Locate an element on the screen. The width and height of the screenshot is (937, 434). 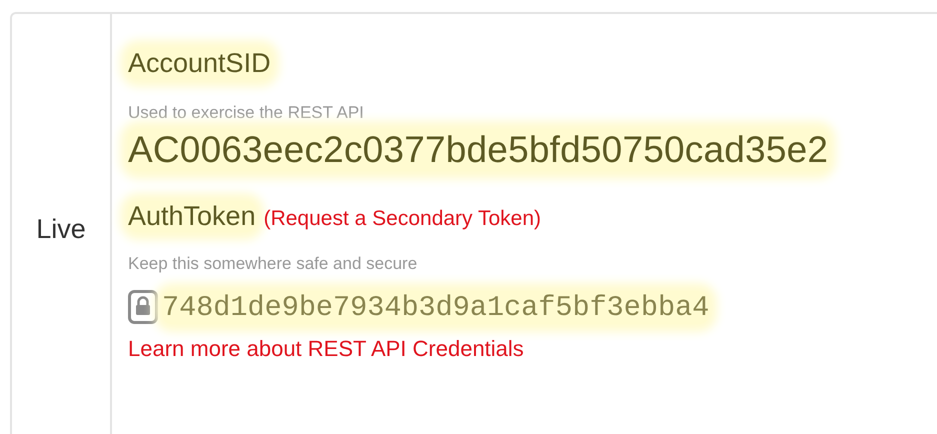
account-sid-hint: Used to exercise the REST API is located at coordinates (246, 113).